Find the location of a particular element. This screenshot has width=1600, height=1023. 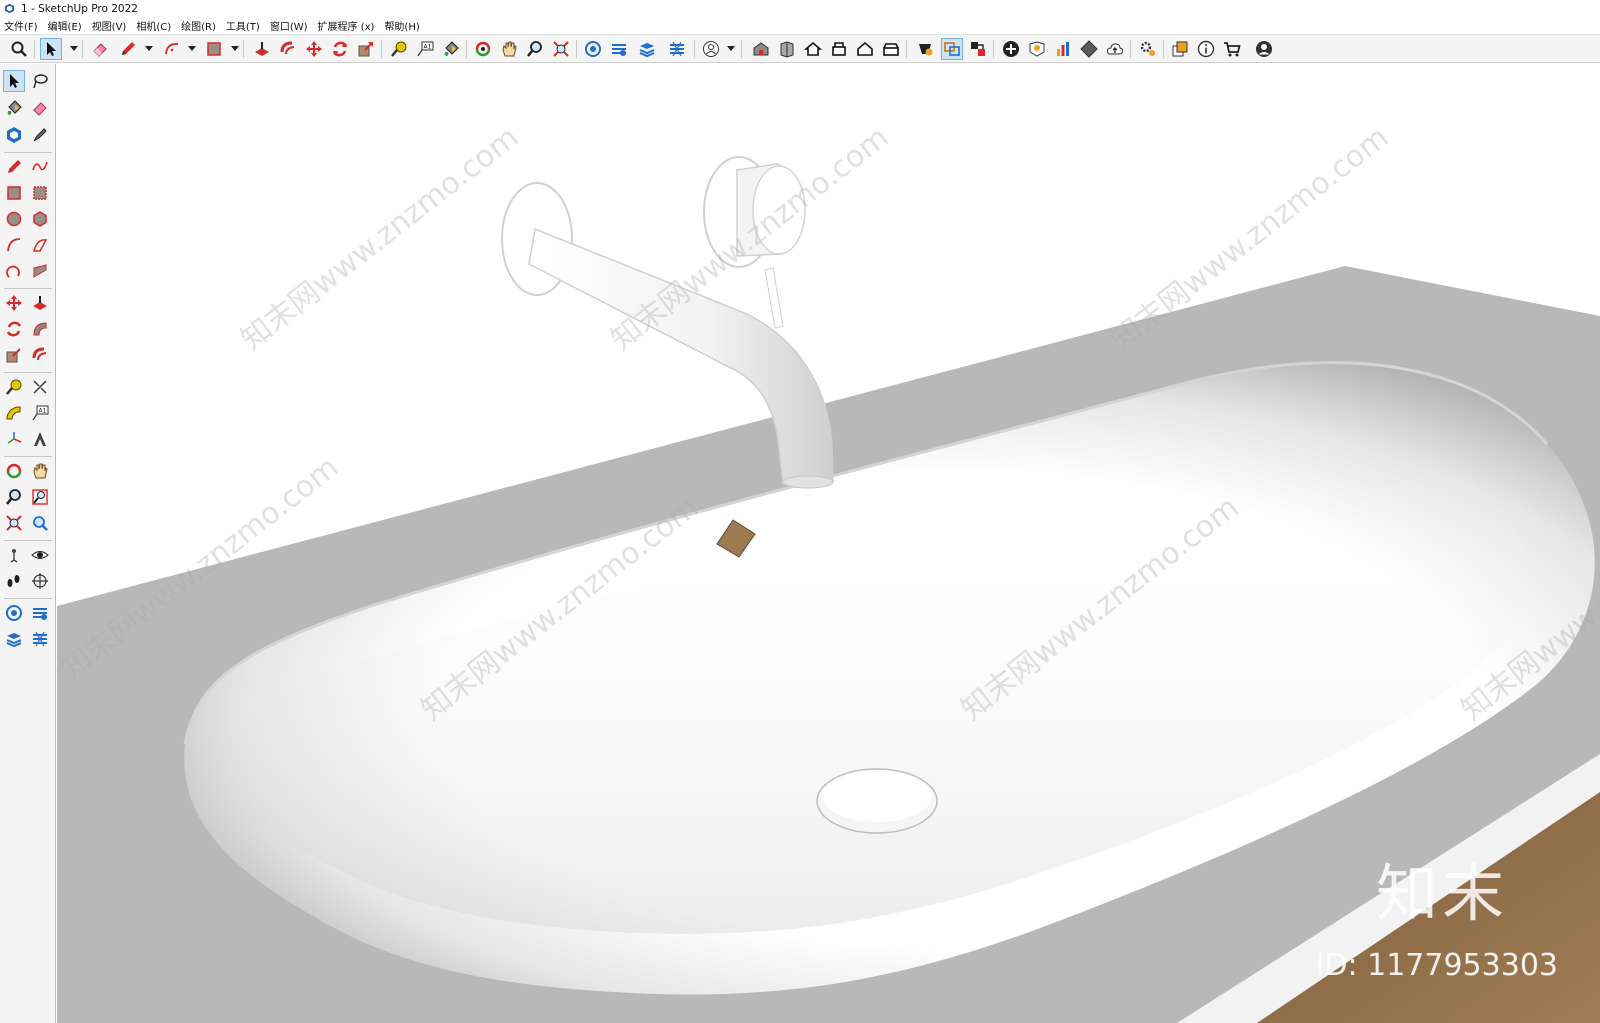

protractor-tool-icon is located at coordinates (14, 413).